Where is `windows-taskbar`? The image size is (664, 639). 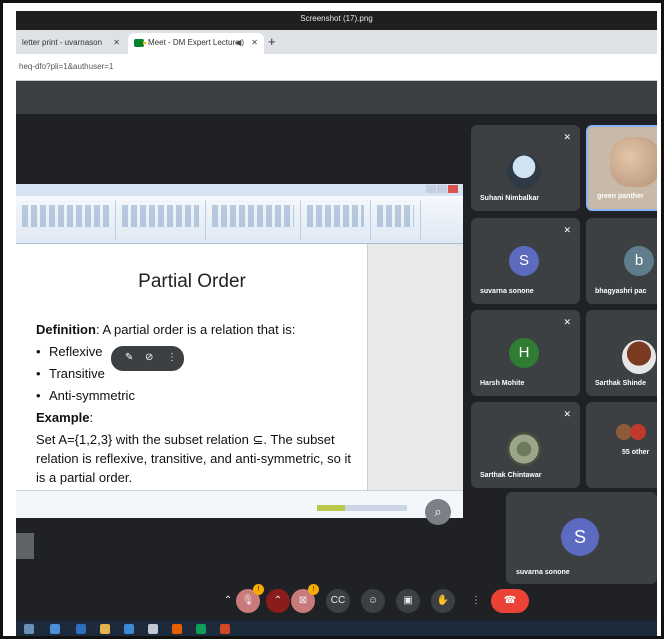
windows-taskbar is located at coordinates (336, 628).